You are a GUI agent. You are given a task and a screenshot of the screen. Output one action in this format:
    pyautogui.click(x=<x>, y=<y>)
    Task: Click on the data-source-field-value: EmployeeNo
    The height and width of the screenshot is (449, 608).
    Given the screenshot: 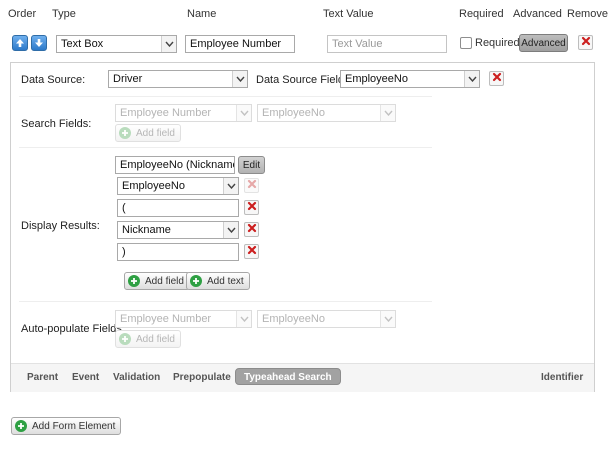 What is the action you would take?
    pyautogui.click(x=376, y=79)
    